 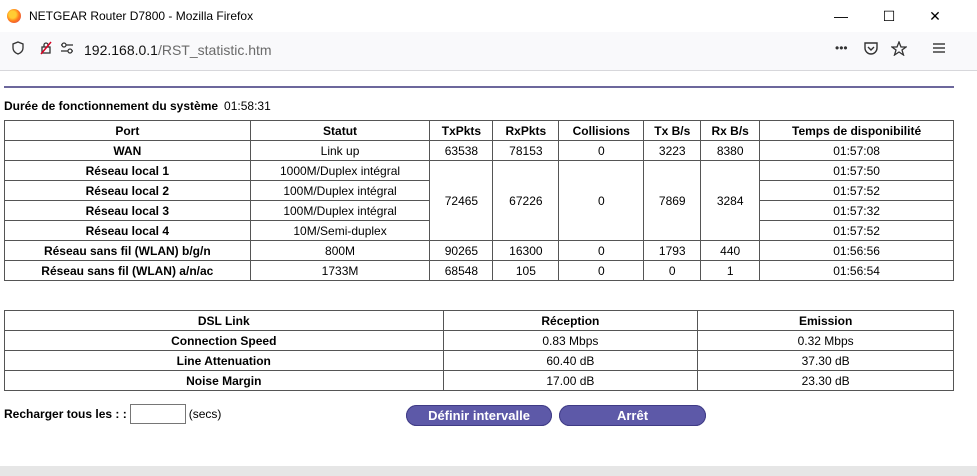 What do you see at coordinates (526, 250) in the screenshot?
I see `rxpkts-cell: 16300` at bounding box center [526, 250].